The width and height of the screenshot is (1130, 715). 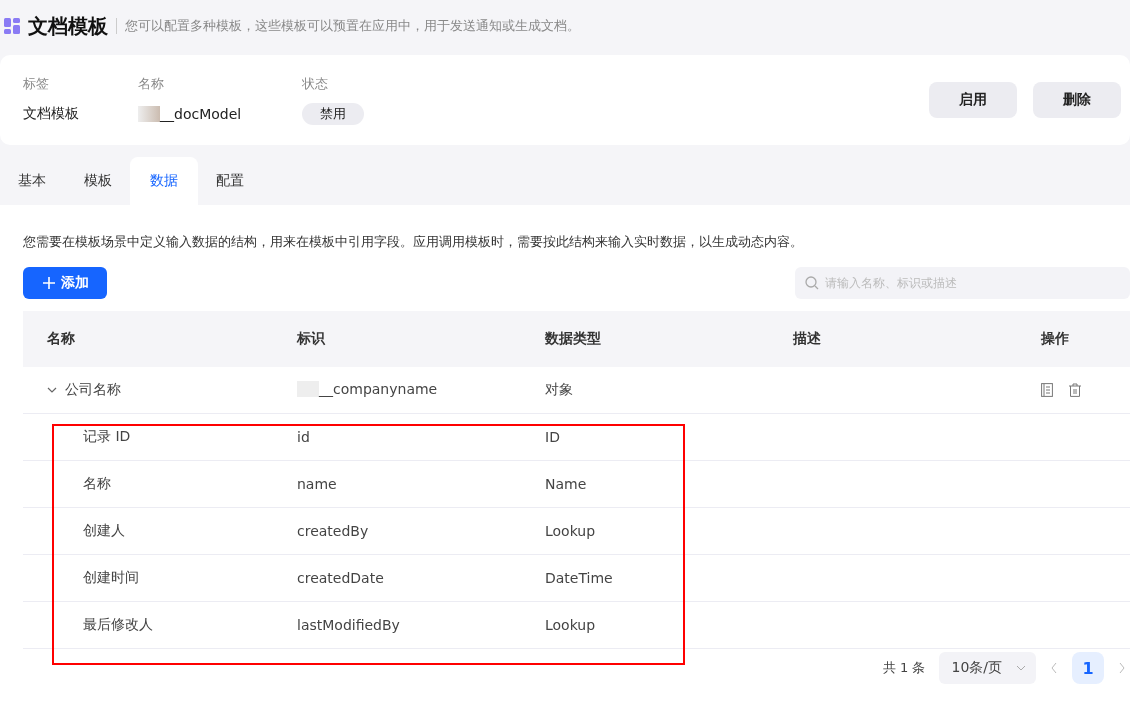 I want to click on tab: 基本, so click(x=33, y=181).